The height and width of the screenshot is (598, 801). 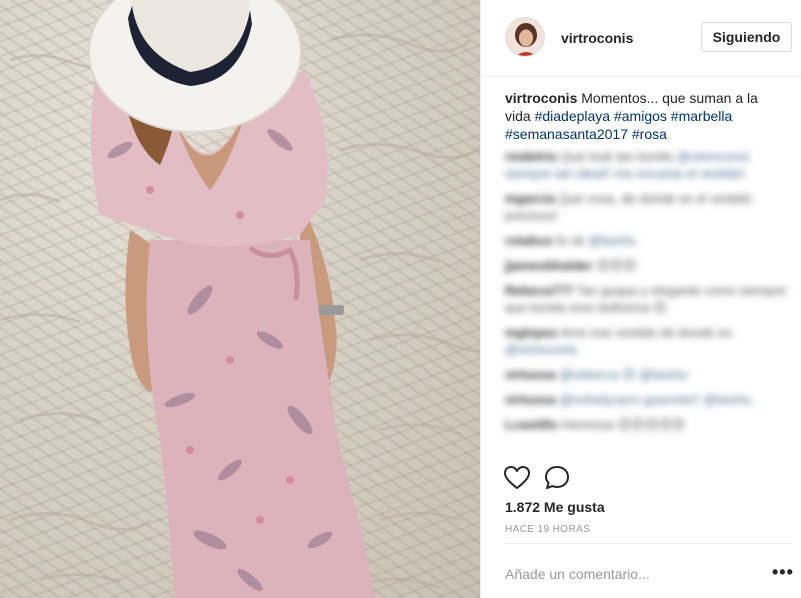 I want to click on post-header: virtroconis Siguiendo, so click(x=641, y=38).